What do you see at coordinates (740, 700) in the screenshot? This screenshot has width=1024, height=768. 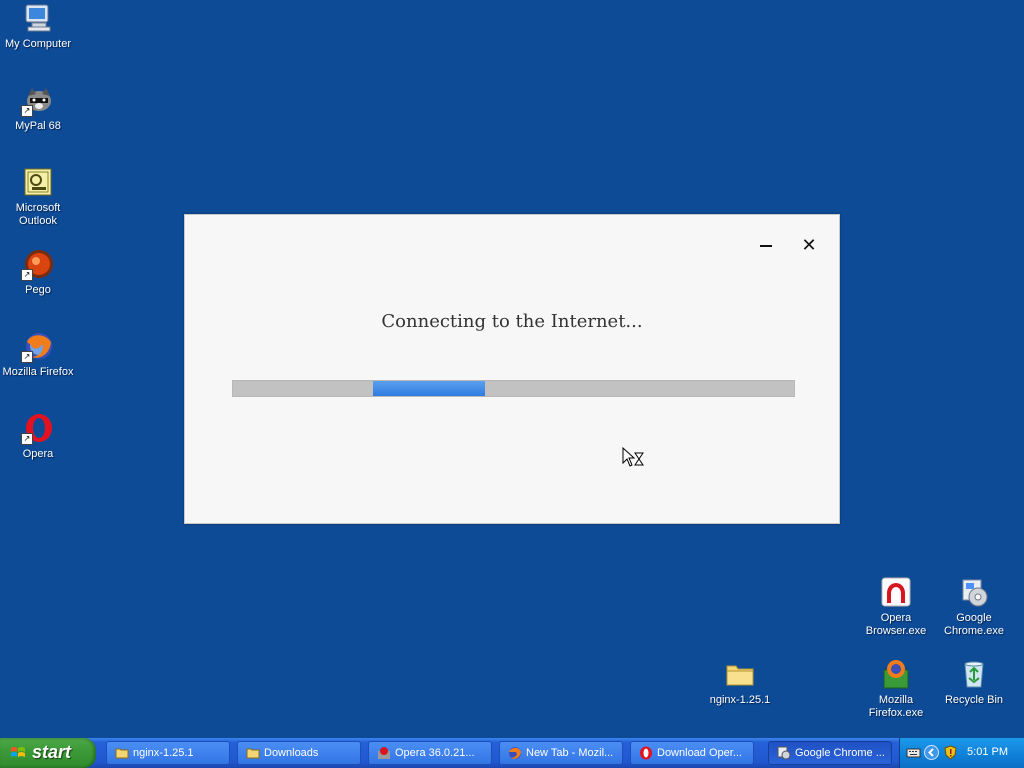 I see `desktop-icon-label: nginx-1.25.1` at bounding box center [740, 700].